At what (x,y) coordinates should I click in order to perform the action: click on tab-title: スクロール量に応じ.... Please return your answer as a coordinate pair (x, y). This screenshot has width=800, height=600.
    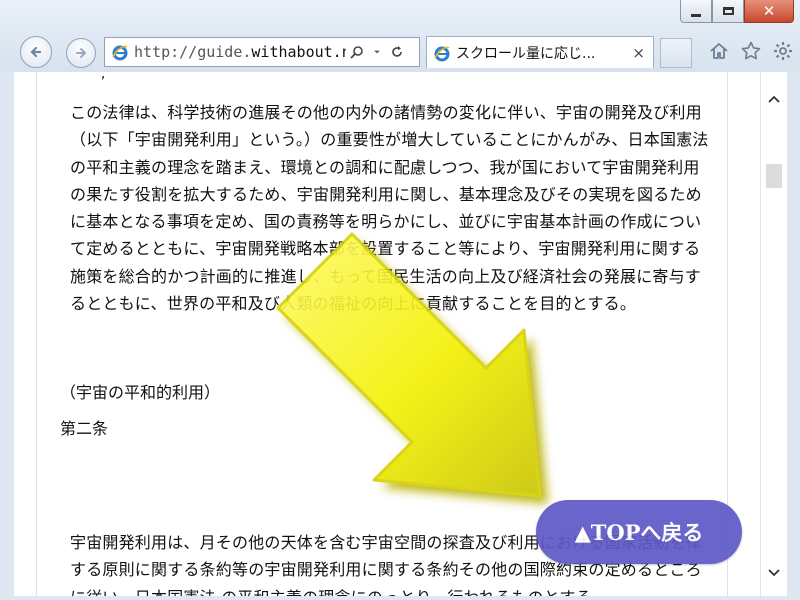
    Looking at the image, I should click on (526, 53).